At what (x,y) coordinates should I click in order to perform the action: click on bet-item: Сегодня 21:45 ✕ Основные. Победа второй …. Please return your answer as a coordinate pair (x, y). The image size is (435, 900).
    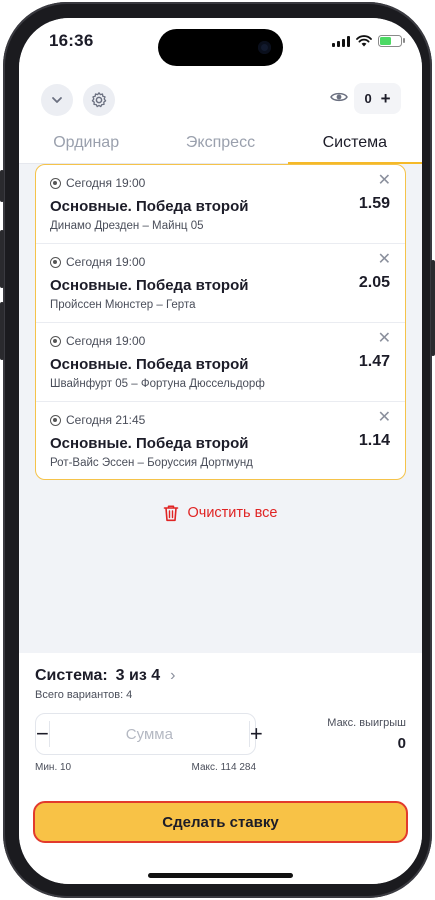
    Looking at the image, I should click on (220, 440).